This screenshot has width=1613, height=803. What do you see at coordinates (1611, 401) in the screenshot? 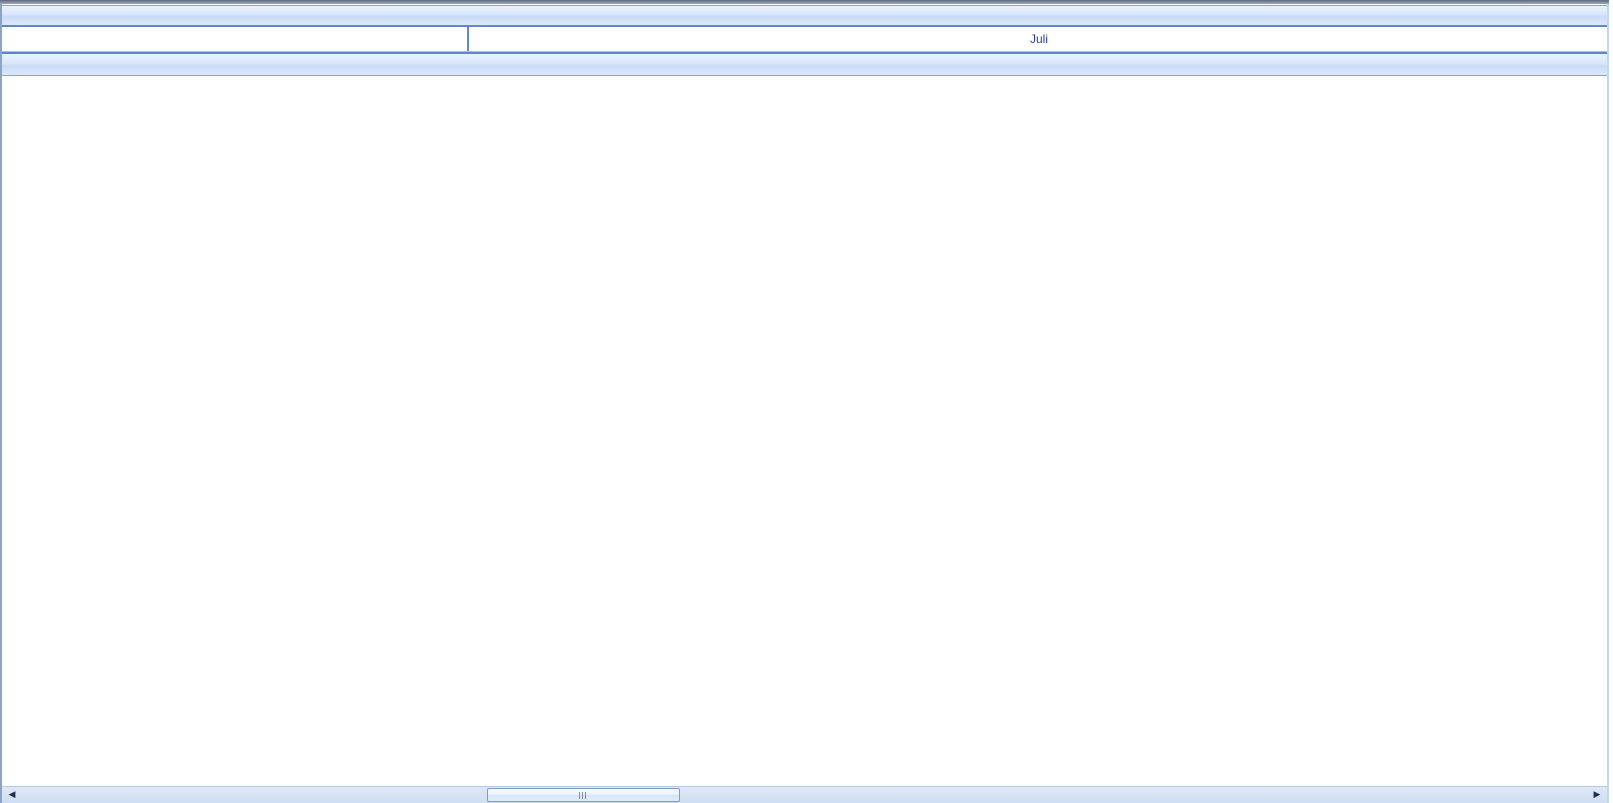
I see `right-gutter` at bounding box center [1611, 401].